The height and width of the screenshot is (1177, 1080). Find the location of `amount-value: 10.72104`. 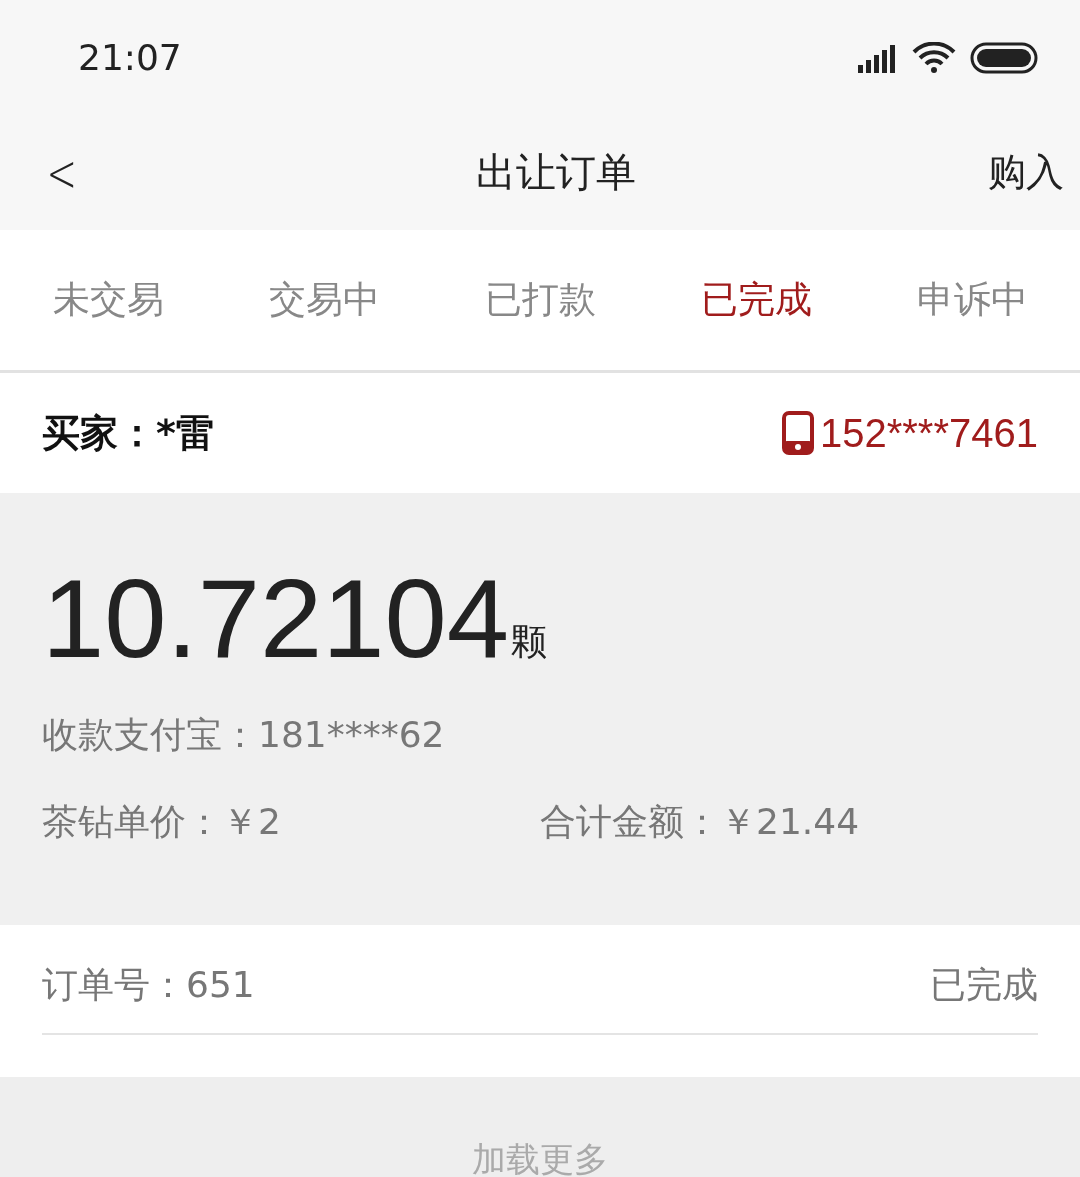

amount-value: 10.72104 is located at coordinates (276, 619).